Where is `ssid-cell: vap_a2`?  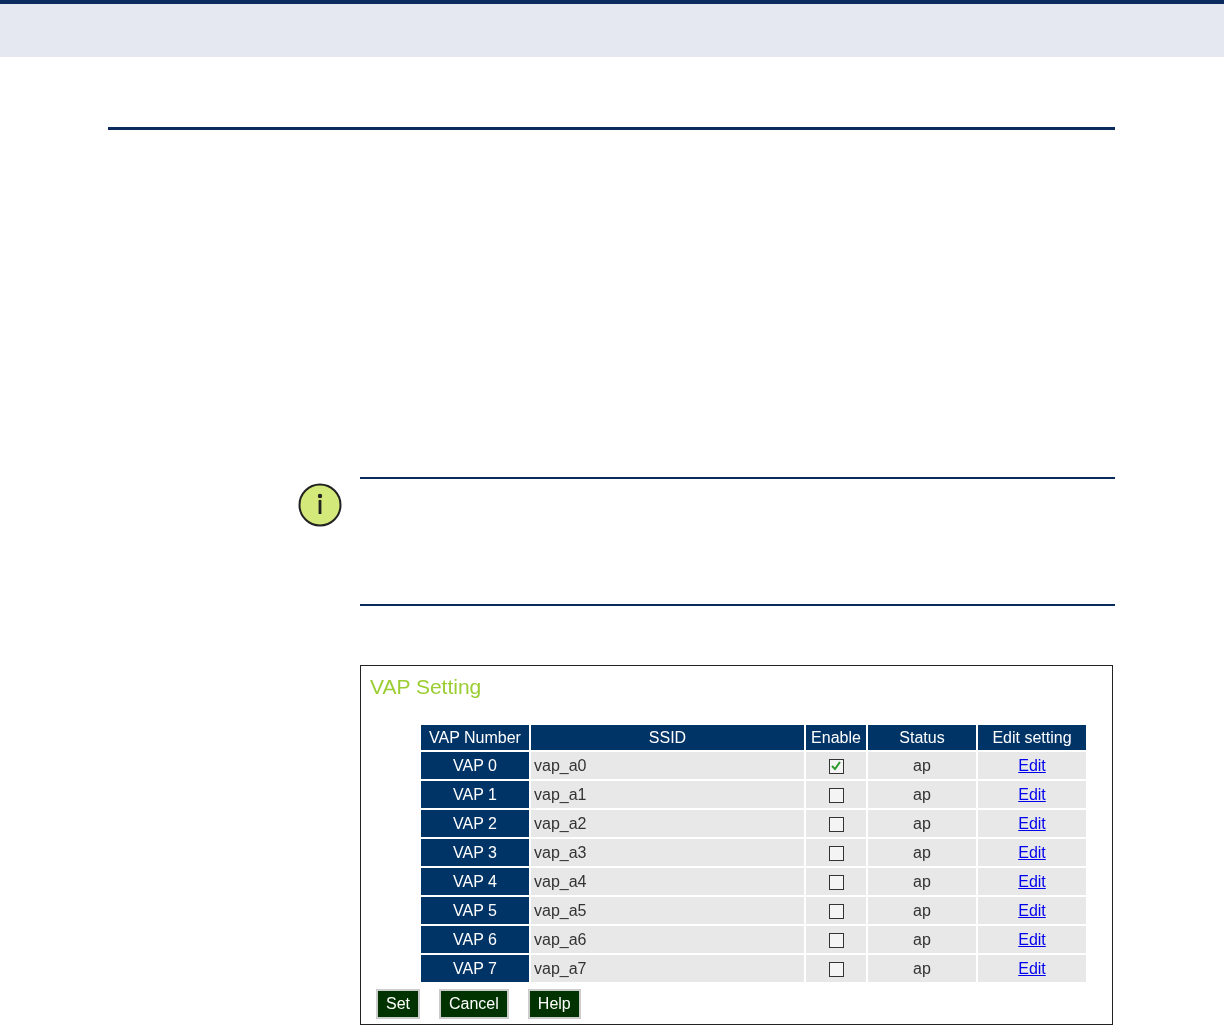 ssid-cell: vap_a2 is located at coordinates (667, 823).